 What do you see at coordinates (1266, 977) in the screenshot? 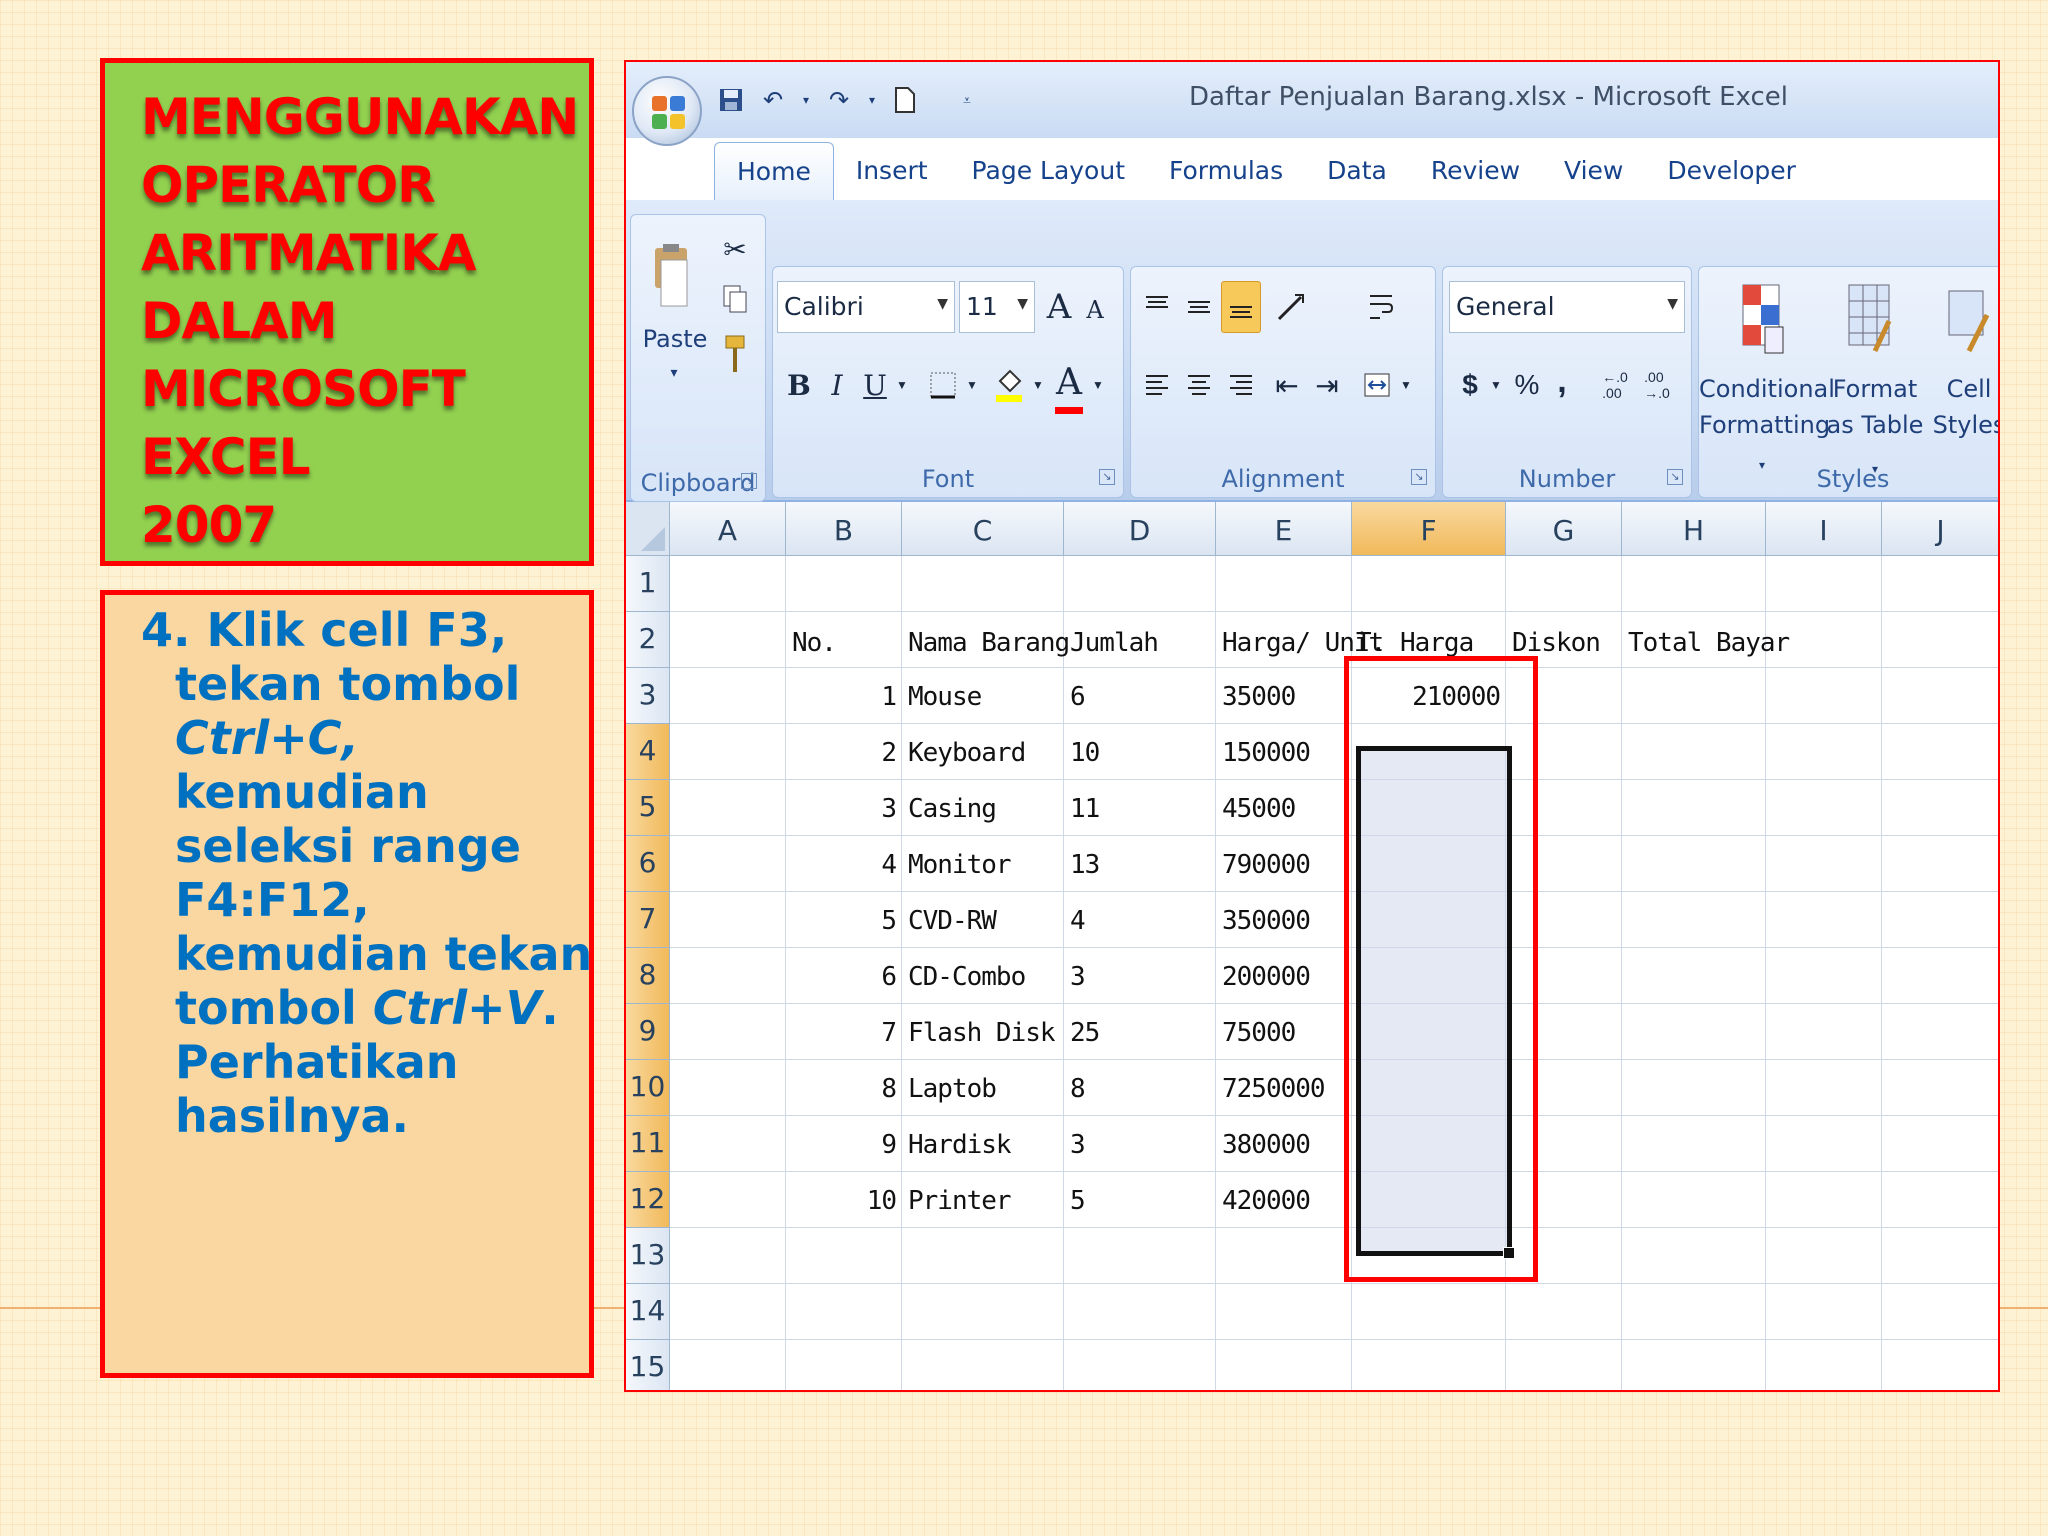
I see `cell-harga: 200000` at bounding box center [1266, 977].